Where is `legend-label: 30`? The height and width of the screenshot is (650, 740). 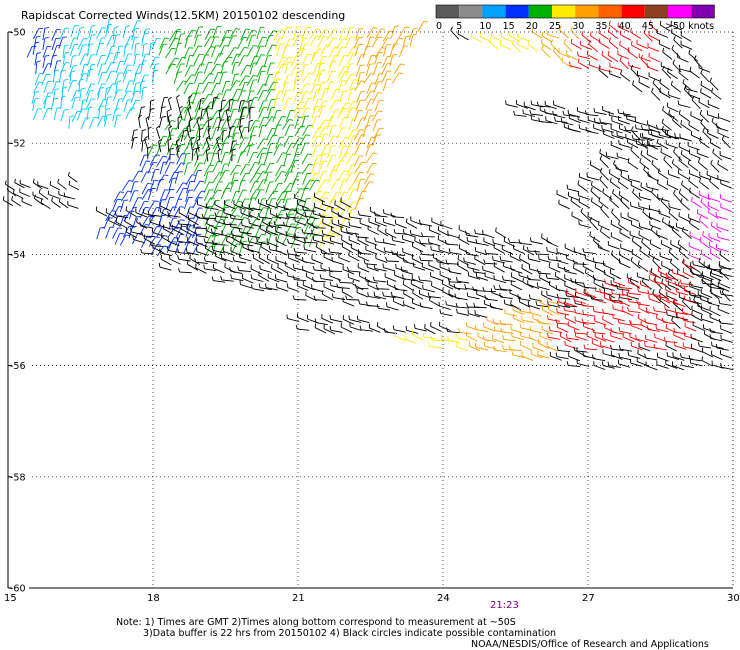
legend-label: 30 is located at coordinates (578, 26).